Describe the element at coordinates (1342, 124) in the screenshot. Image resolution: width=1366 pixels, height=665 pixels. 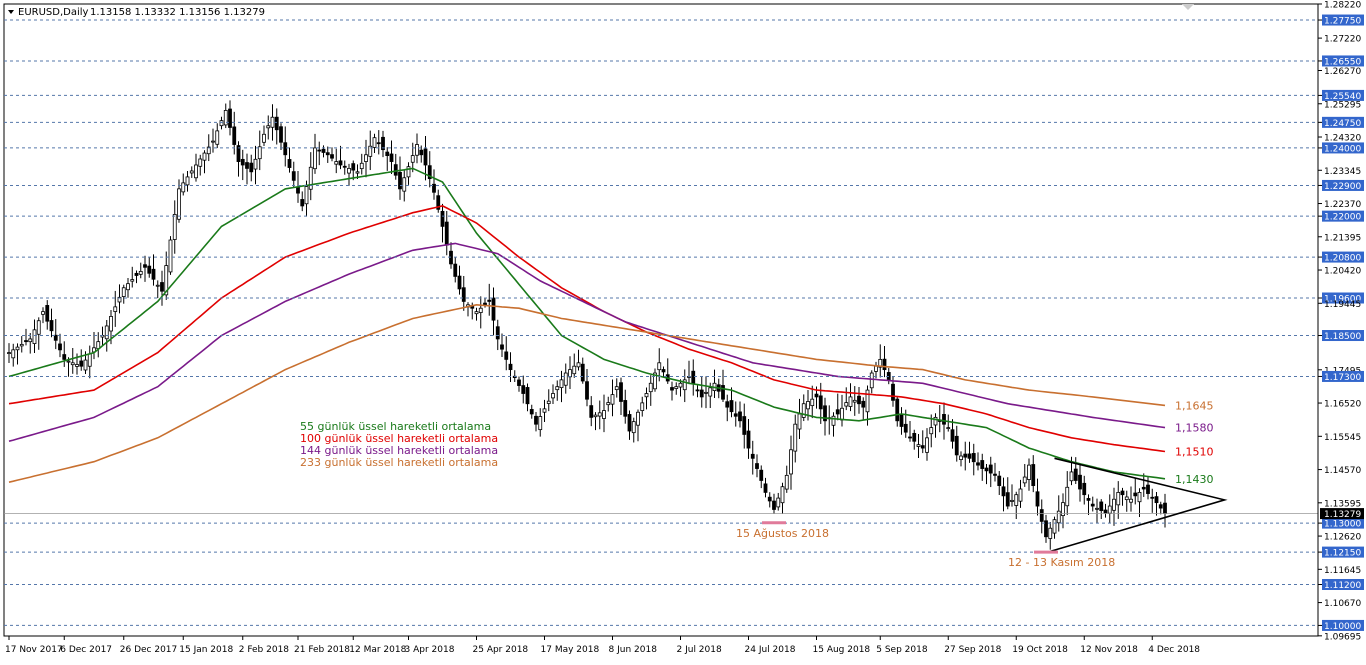
I see `price-tick-label: 1.24750` at that location.